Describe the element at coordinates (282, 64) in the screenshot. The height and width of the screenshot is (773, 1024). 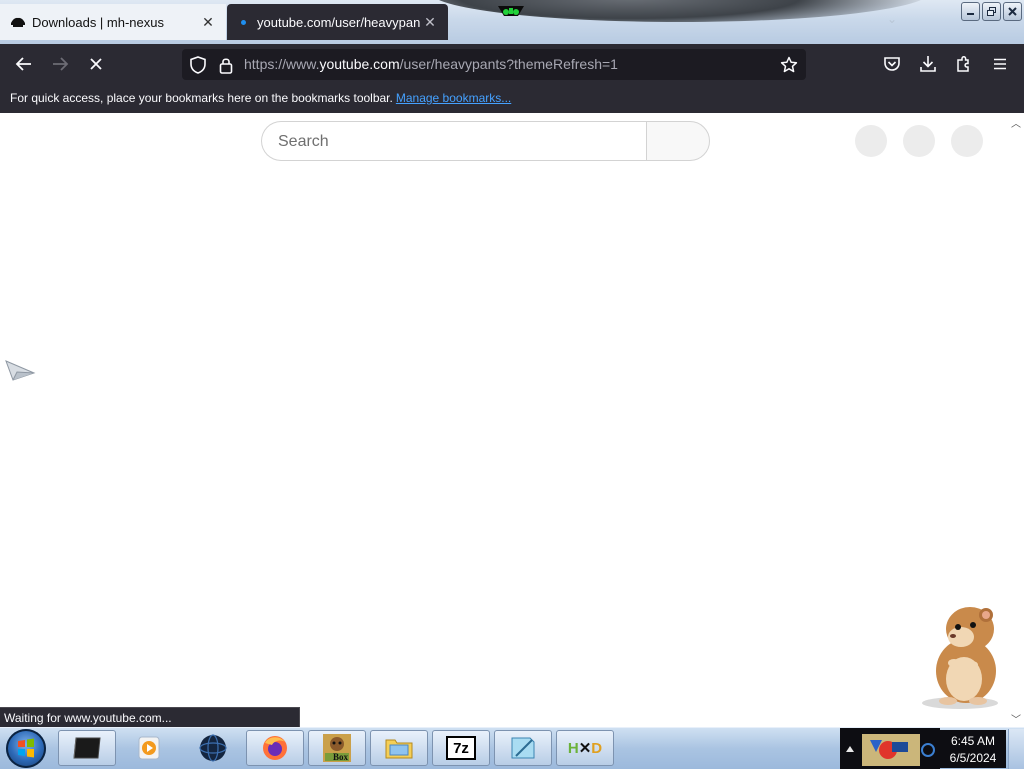
I see `url-prefix: https://www.` at that location.